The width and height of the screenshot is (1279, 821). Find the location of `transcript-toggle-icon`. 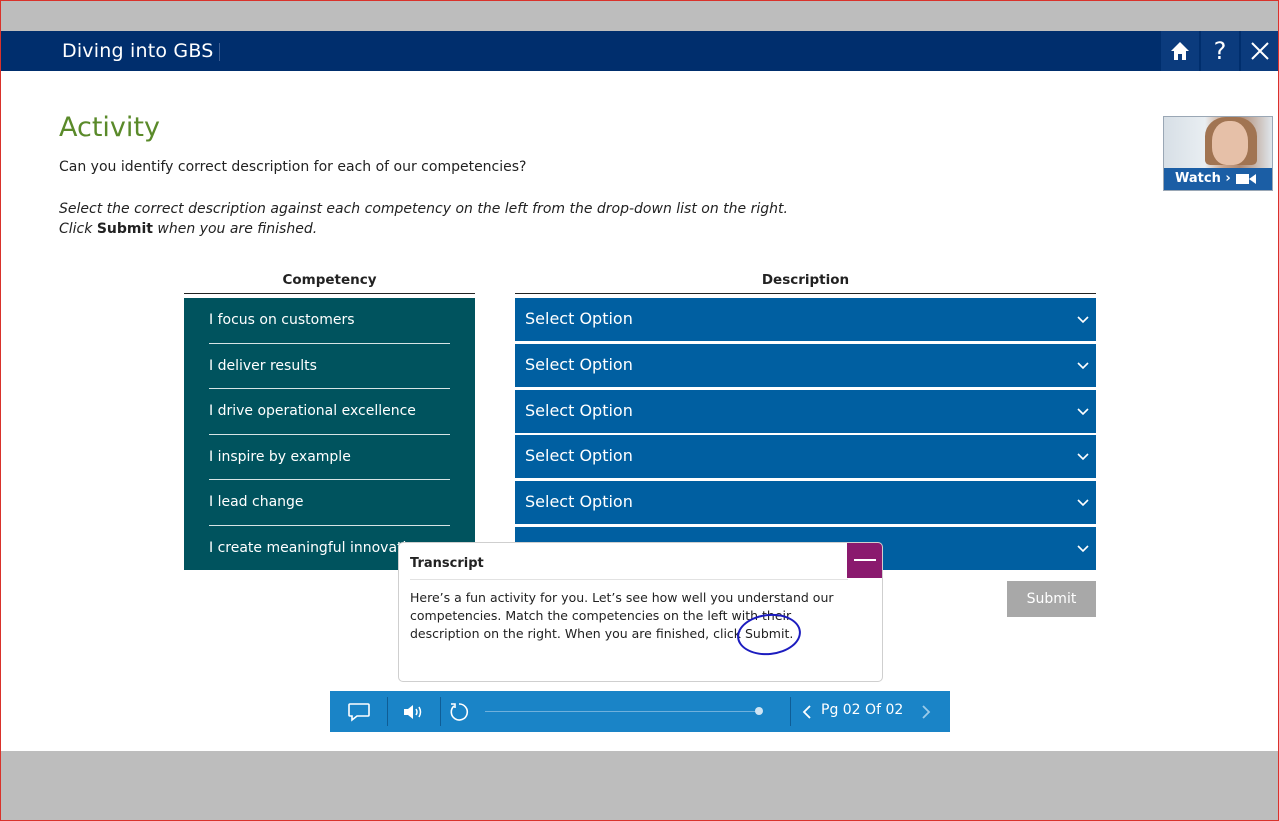

transcript-toggle-icon is located at coordinates (359, 712).